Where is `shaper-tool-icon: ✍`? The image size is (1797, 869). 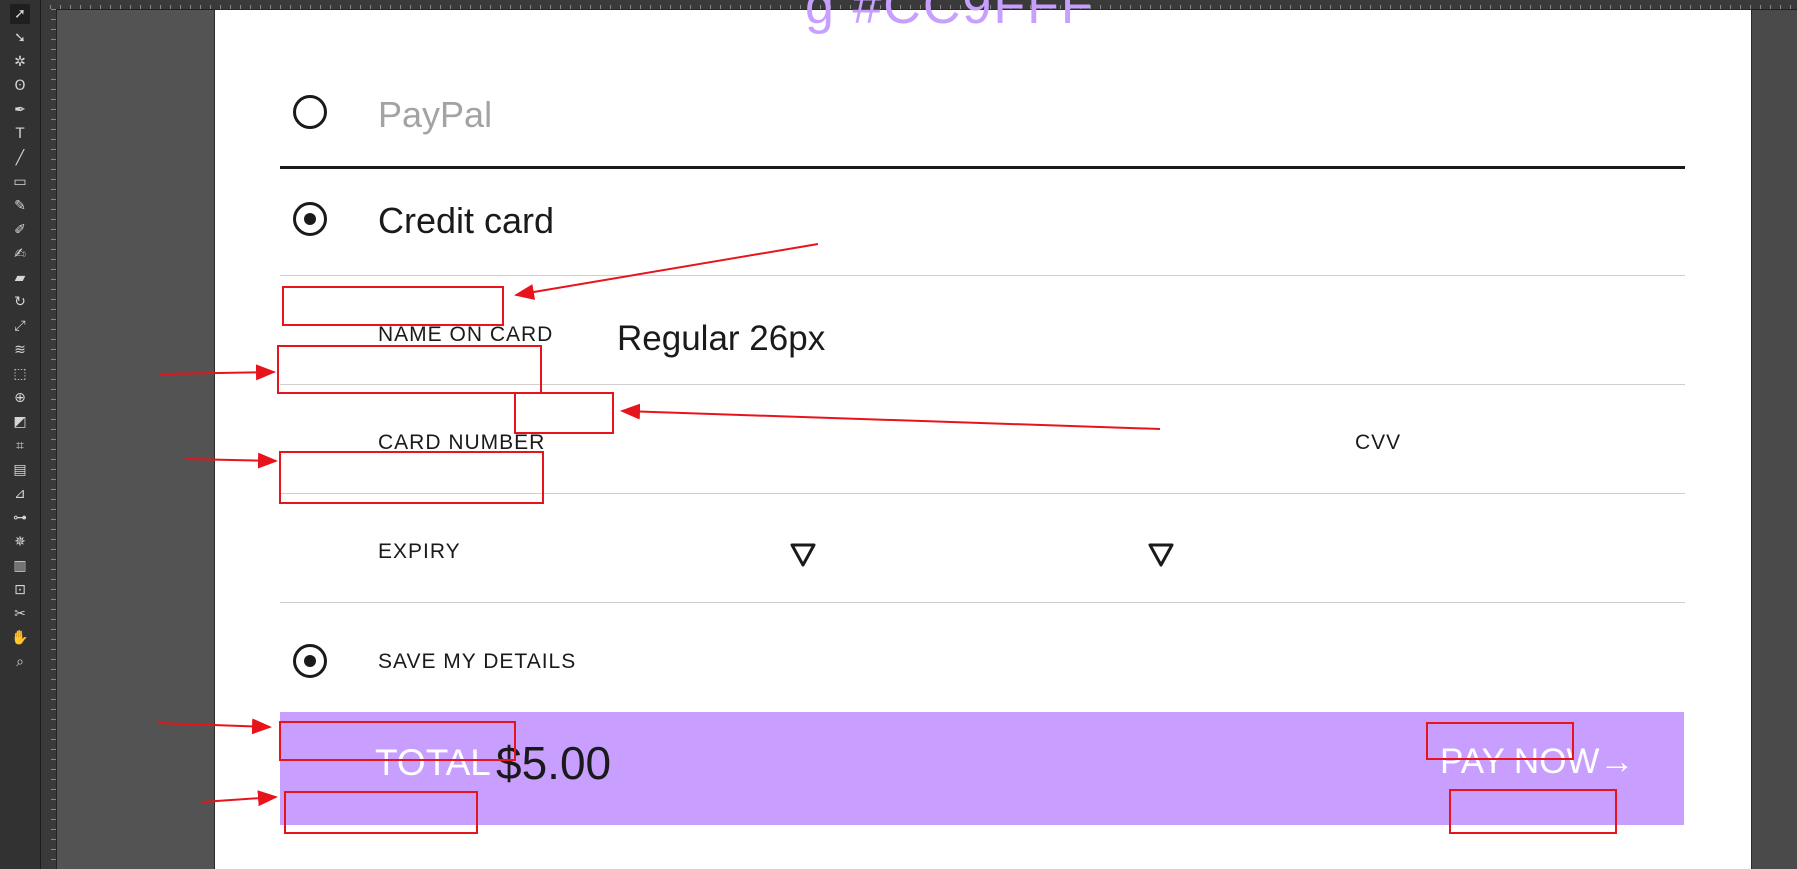 shaper-tool-icon: ✍ is located at coordinates (20, 254).